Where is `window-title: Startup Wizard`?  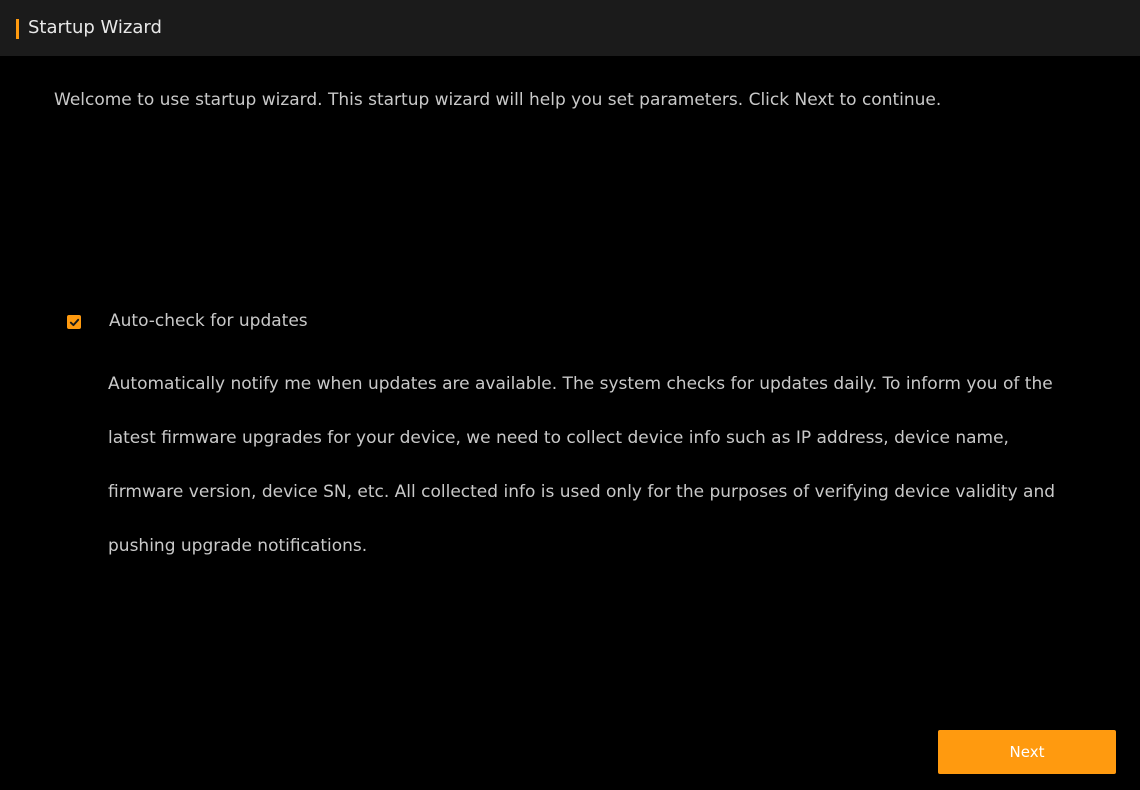 window-title: Startup Wizard is located at coordinates (95, 27).